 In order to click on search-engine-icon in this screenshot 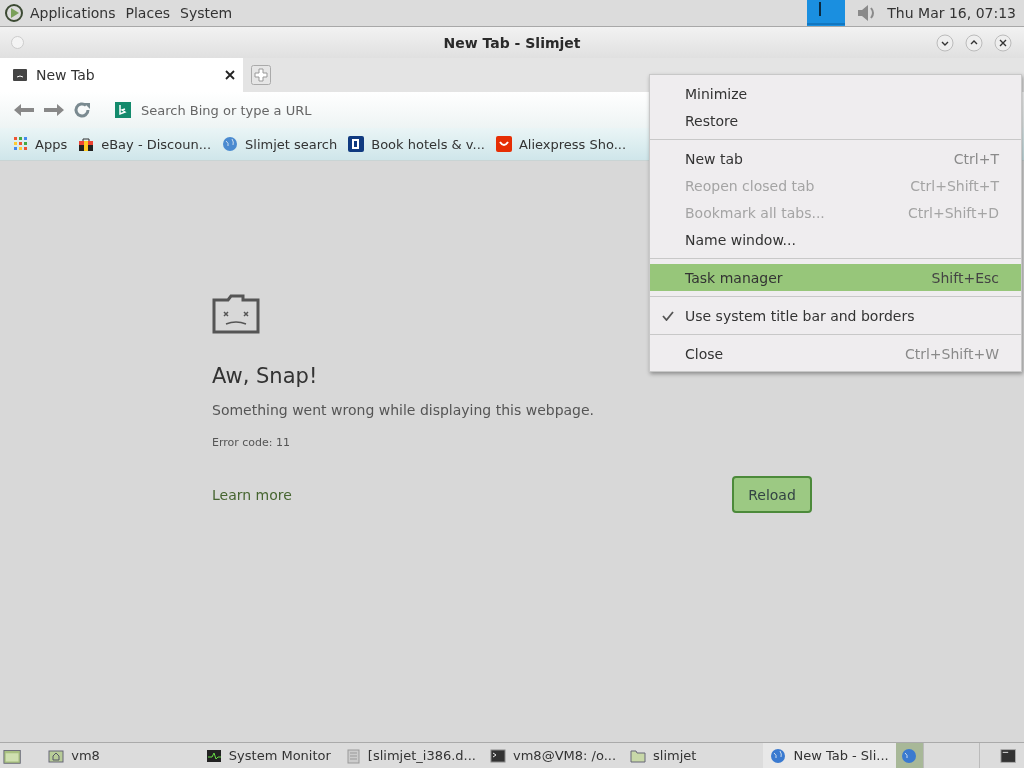, I will do `click(123, 110)`.